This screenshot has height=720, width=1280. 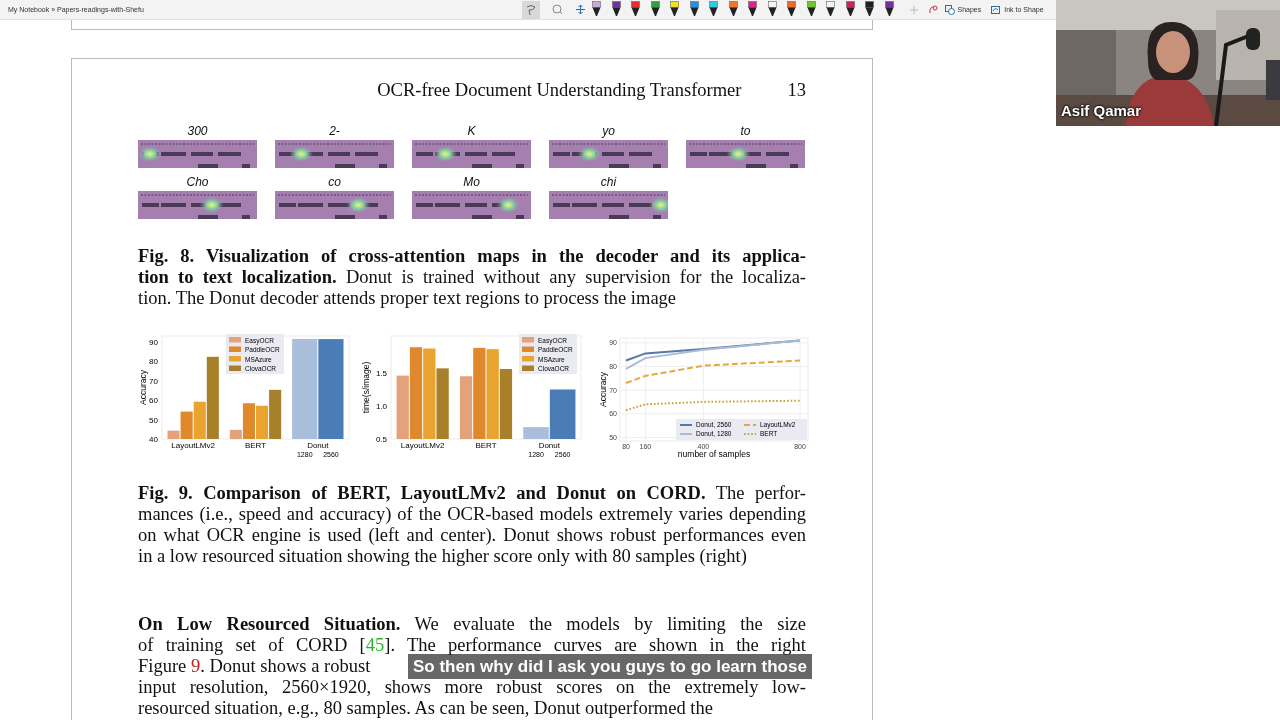 I want to click on tick-label: 90, so click(x=153, y=342).